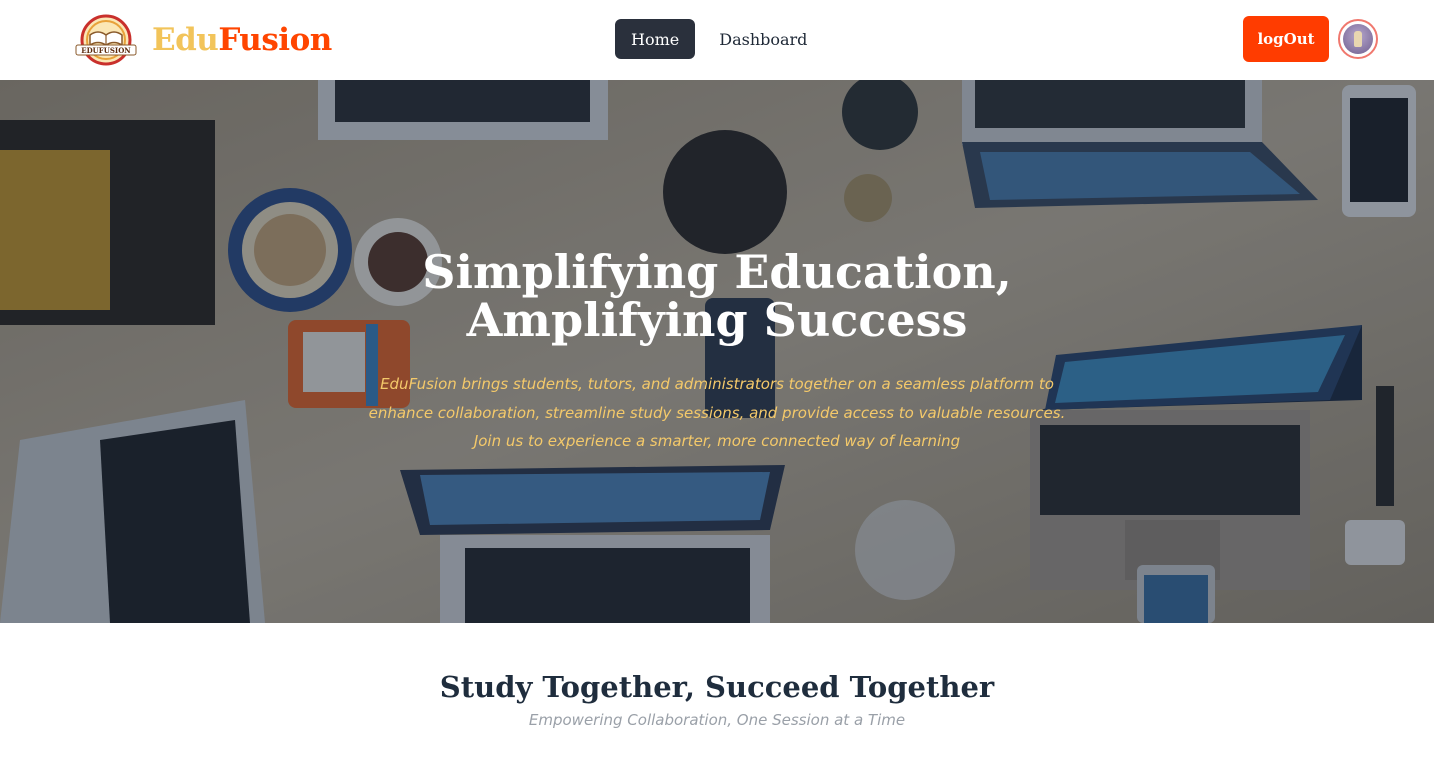 The image size is (1434, 772). I want to click on user-avatar, so click(1358, 39).